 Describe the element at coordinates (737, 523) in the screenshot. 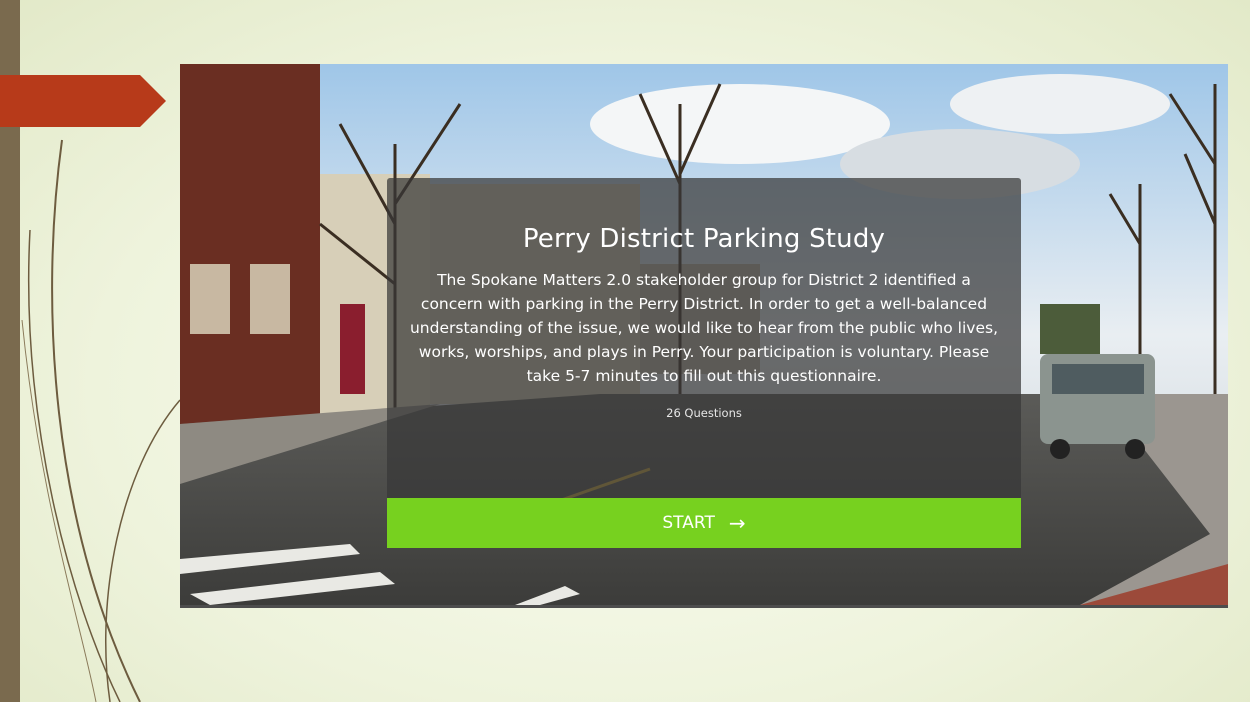

I see `arrow-right-icon: →` at that location.